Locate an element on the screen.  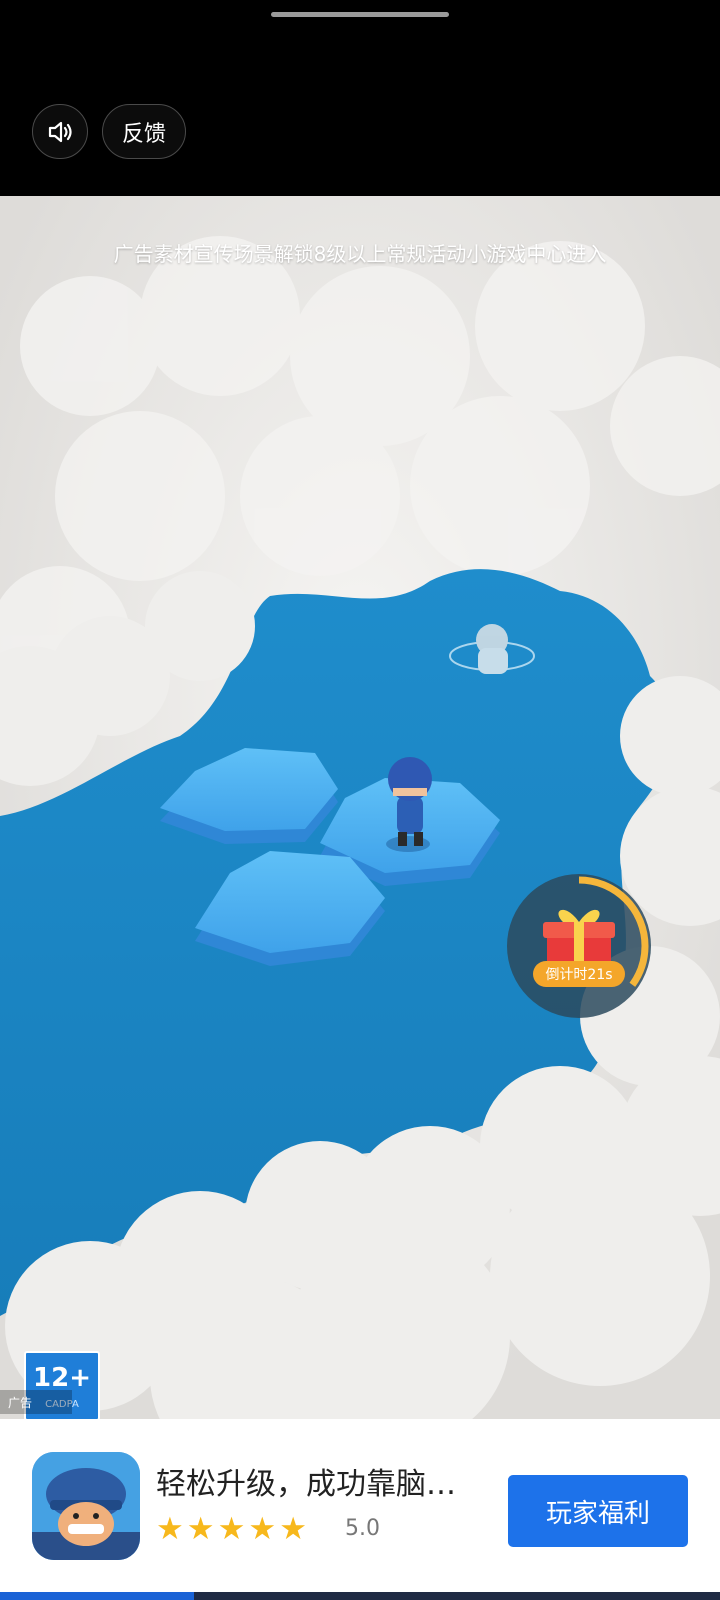
player-benefits-button: 玩家福利 is located at coordinates (598, 1511).